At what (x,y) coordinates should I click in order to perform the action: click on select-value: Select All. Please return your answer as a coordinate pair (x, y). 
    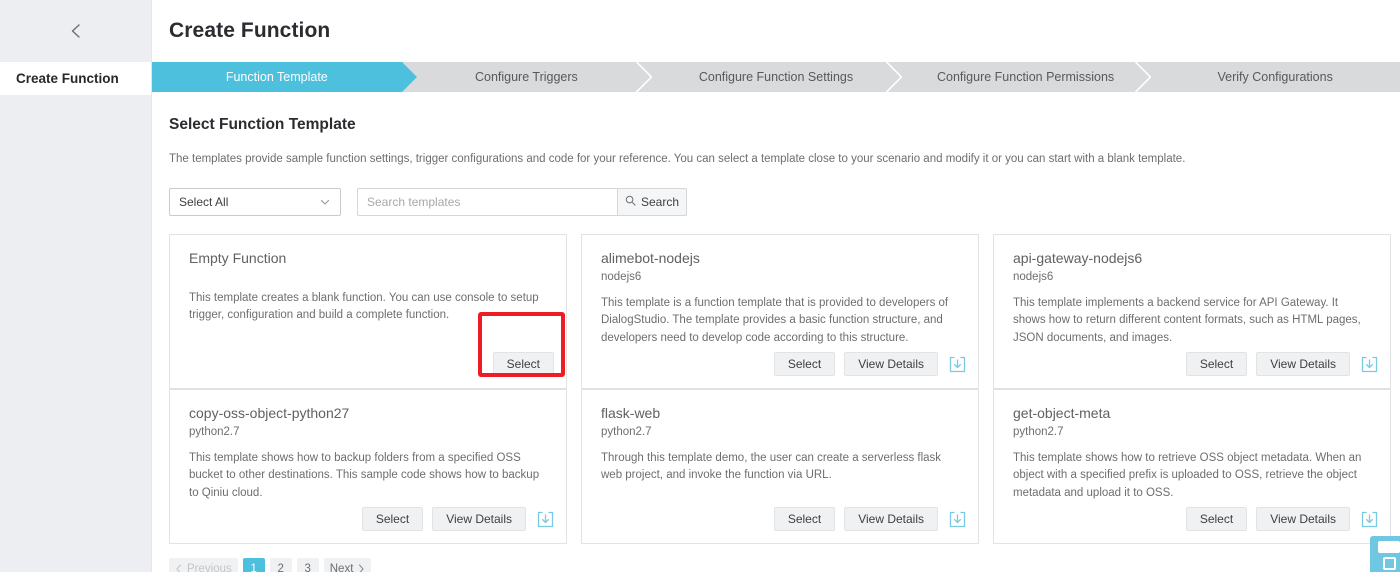
    Looking at the image, I should click on (204, 202).